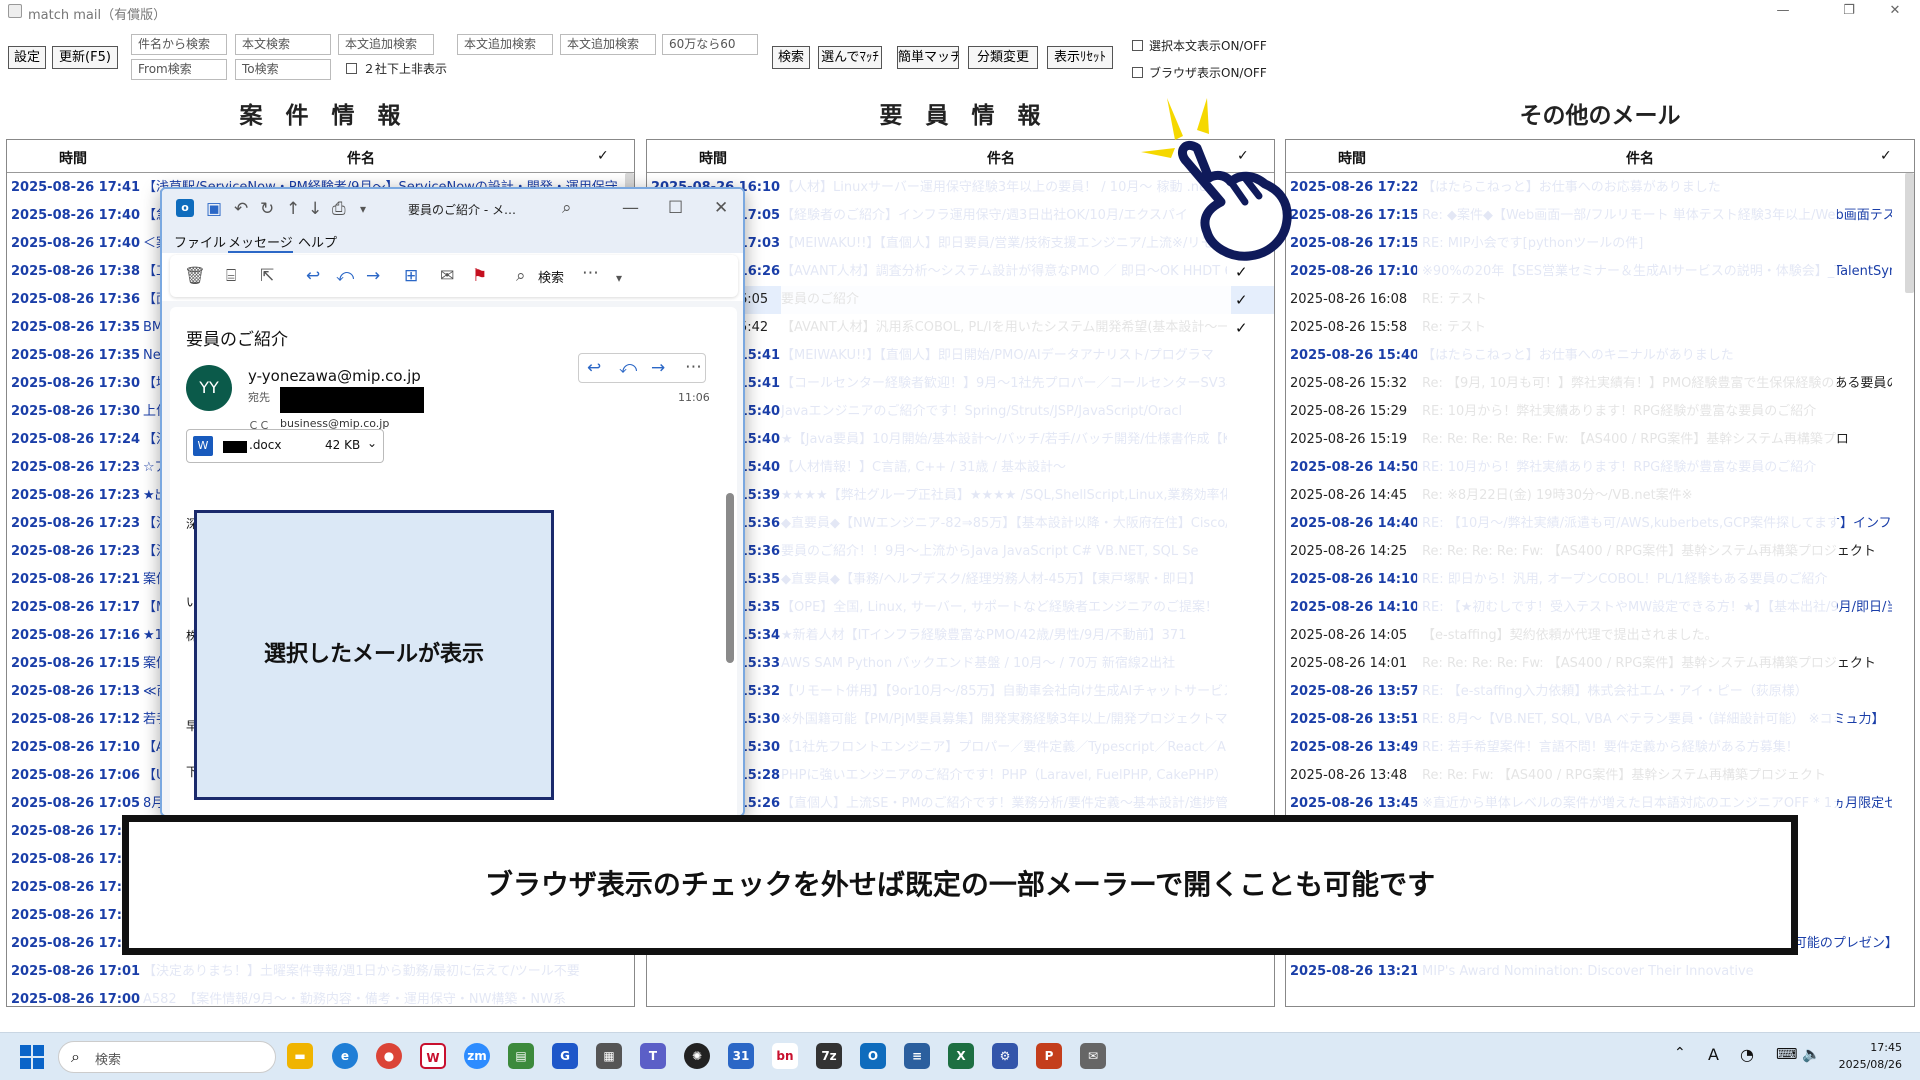 The height and width of the screenshot is (1080, 1920). I want to click on to-search-input: To検索, so click(283, 69).